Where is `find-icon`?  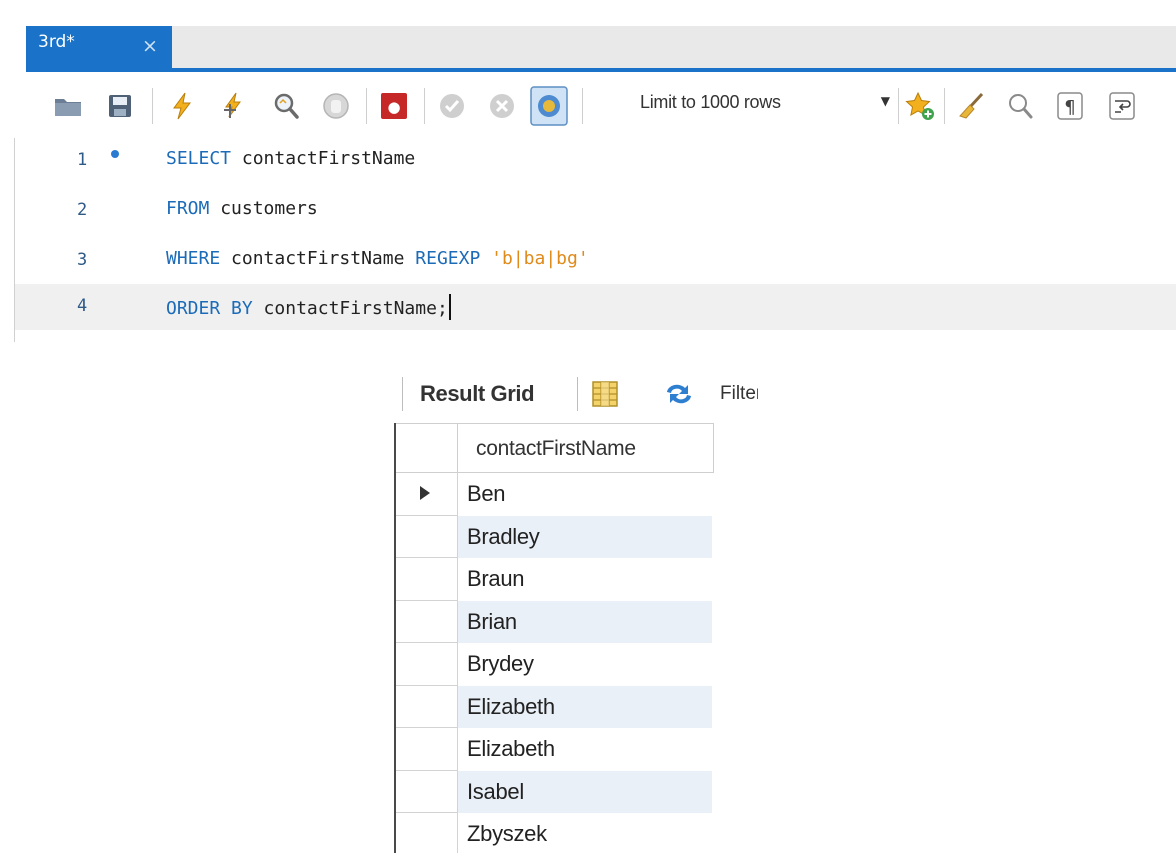
find-icon is located at coordinates (1020, 106).